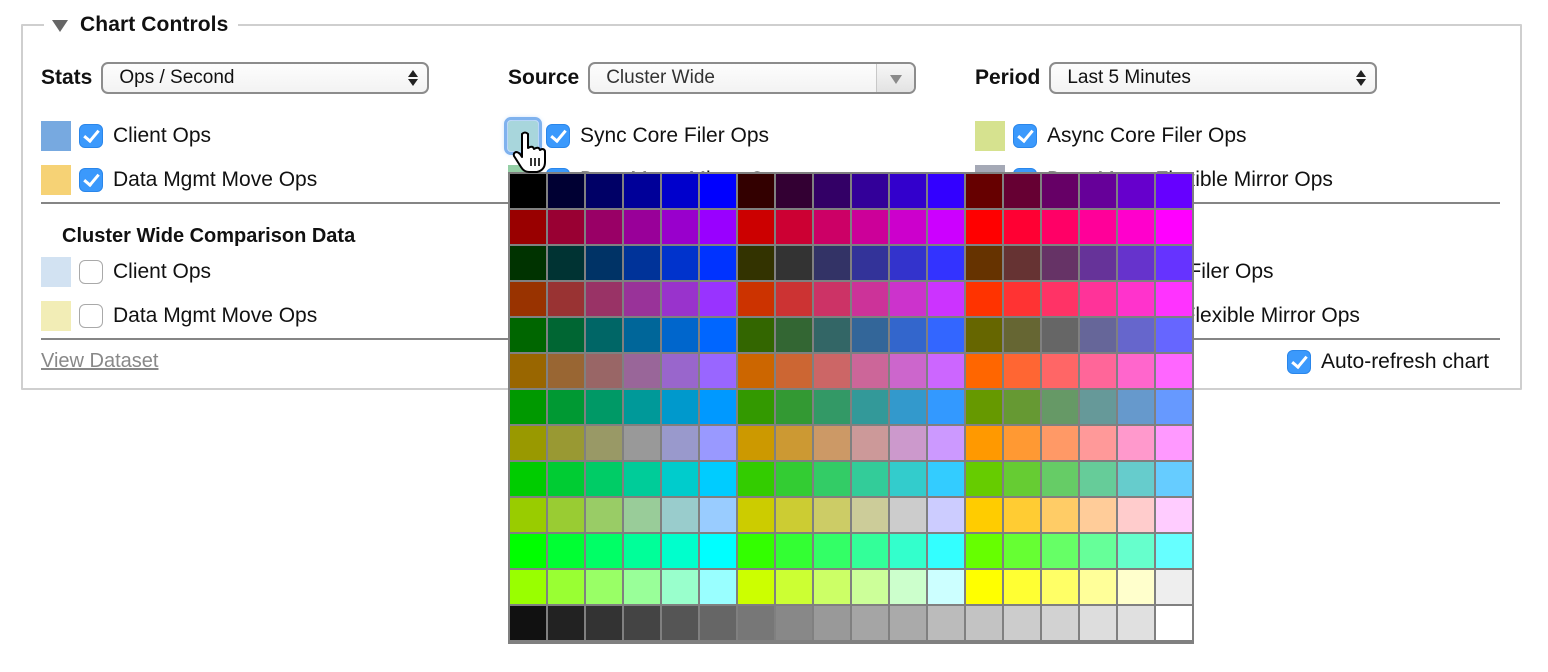 This screenshot has width=1548, height=672. I want to click on view-dataset-link: View Dataset, so click(99, 361).